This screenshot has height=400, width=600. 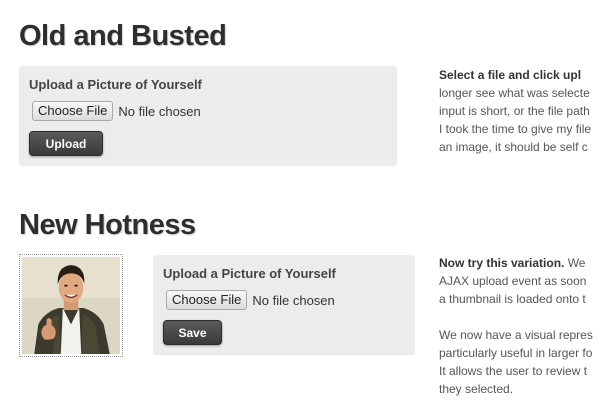 What do you see at coordinates (512, 263) in the screenshot?
I see `new-description-lead: Now try this variation. We` at bounding box center [512, 263].